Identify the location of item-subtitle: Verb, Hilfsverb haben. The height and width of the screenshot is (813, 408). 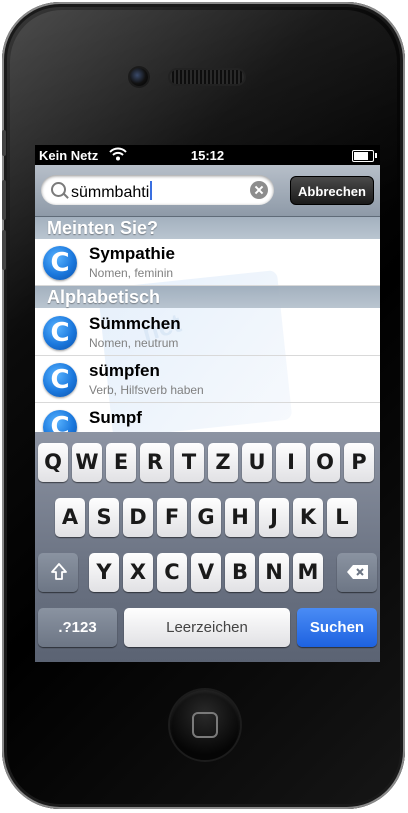
(146, 390).